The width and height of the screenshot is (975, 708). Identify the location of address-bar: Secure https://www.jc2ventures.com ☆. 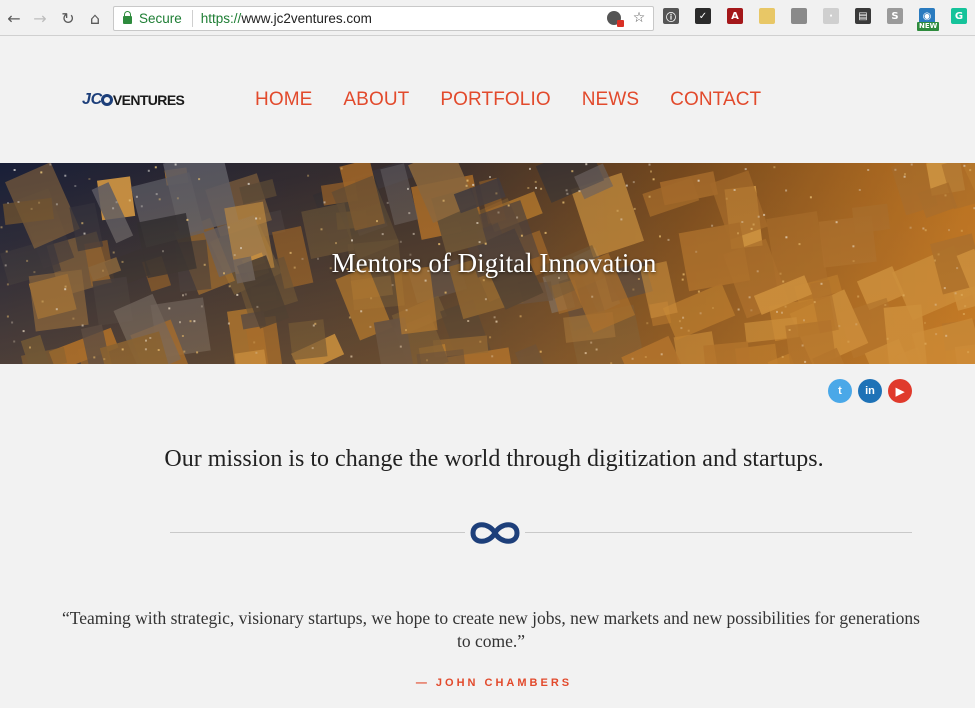
(383, 18).